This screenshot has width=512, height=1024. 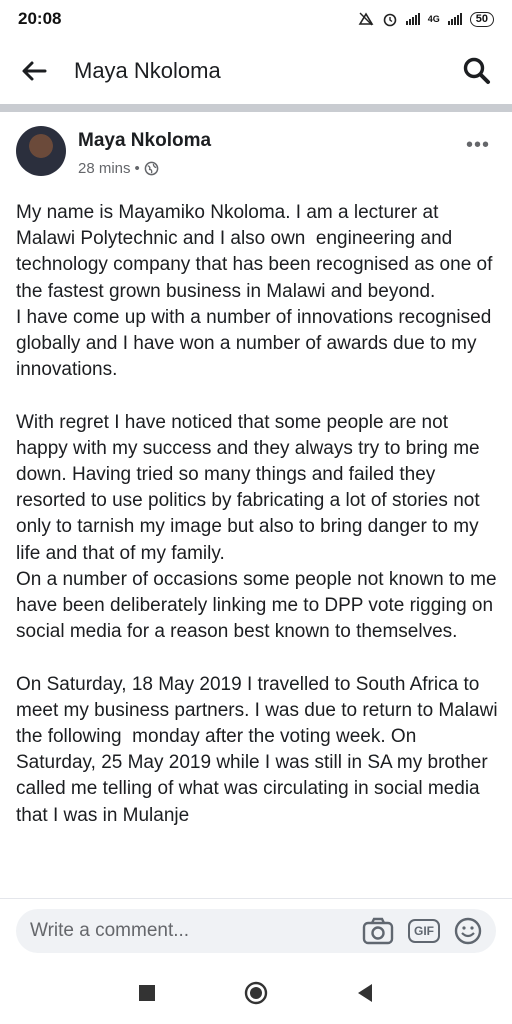 What do you see at coordinates (468, 931) in the screenshot?
I see `emoji-icon` at bounding box center [468, 931].